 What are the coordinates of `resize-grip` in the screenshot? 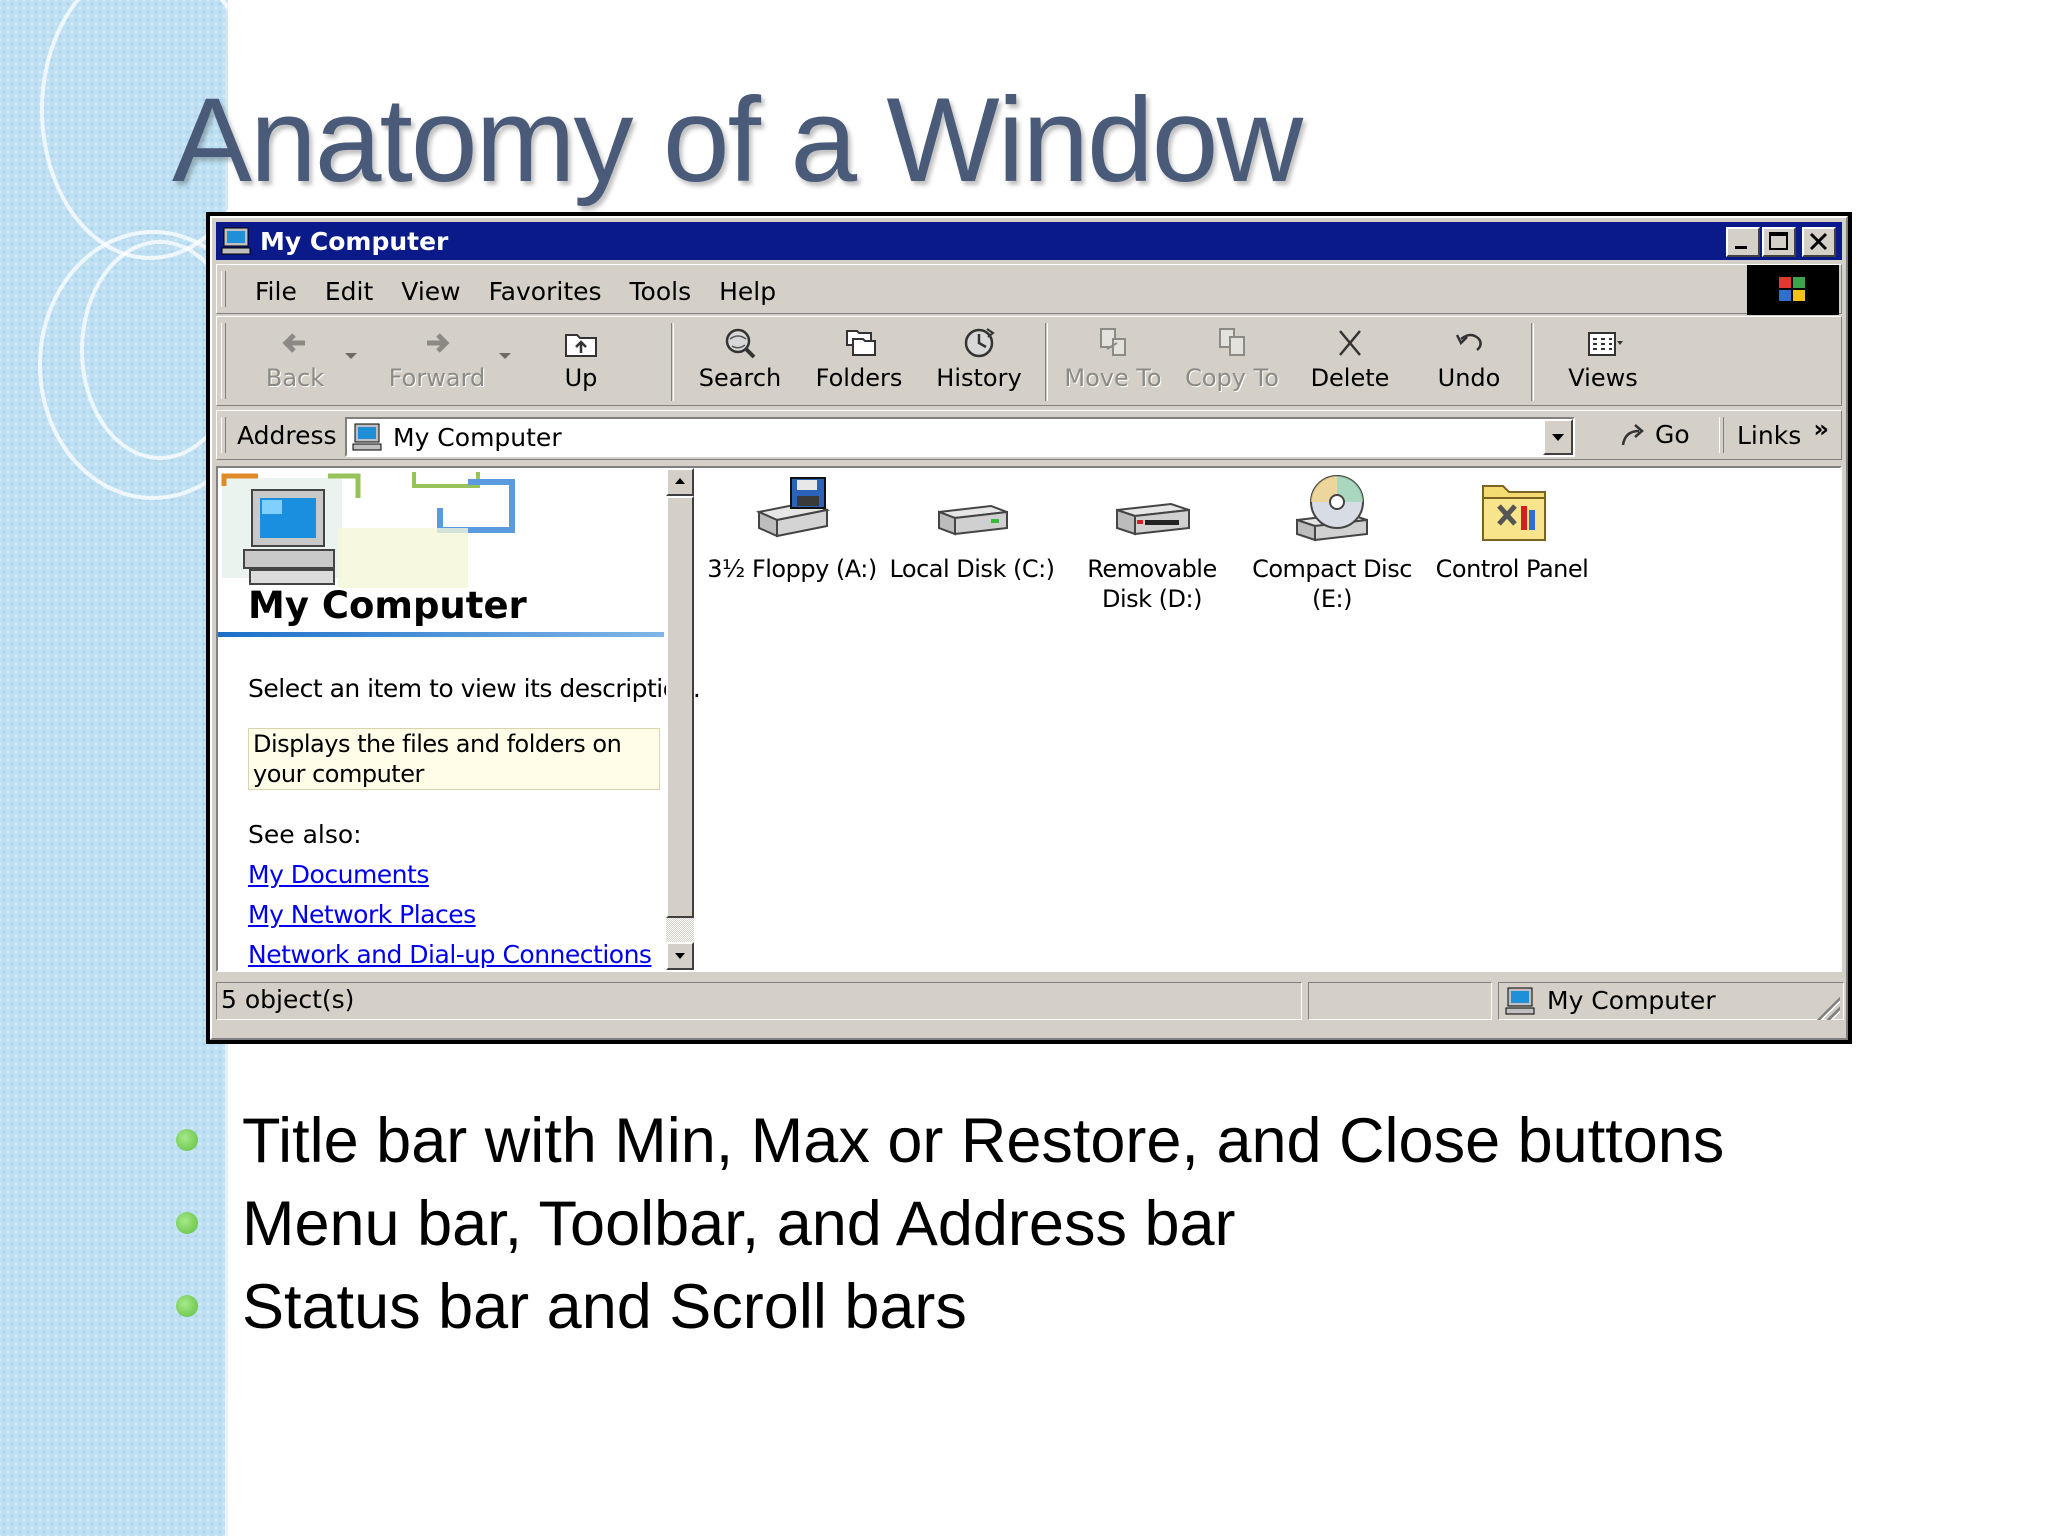 It's located at (1827, 1007).